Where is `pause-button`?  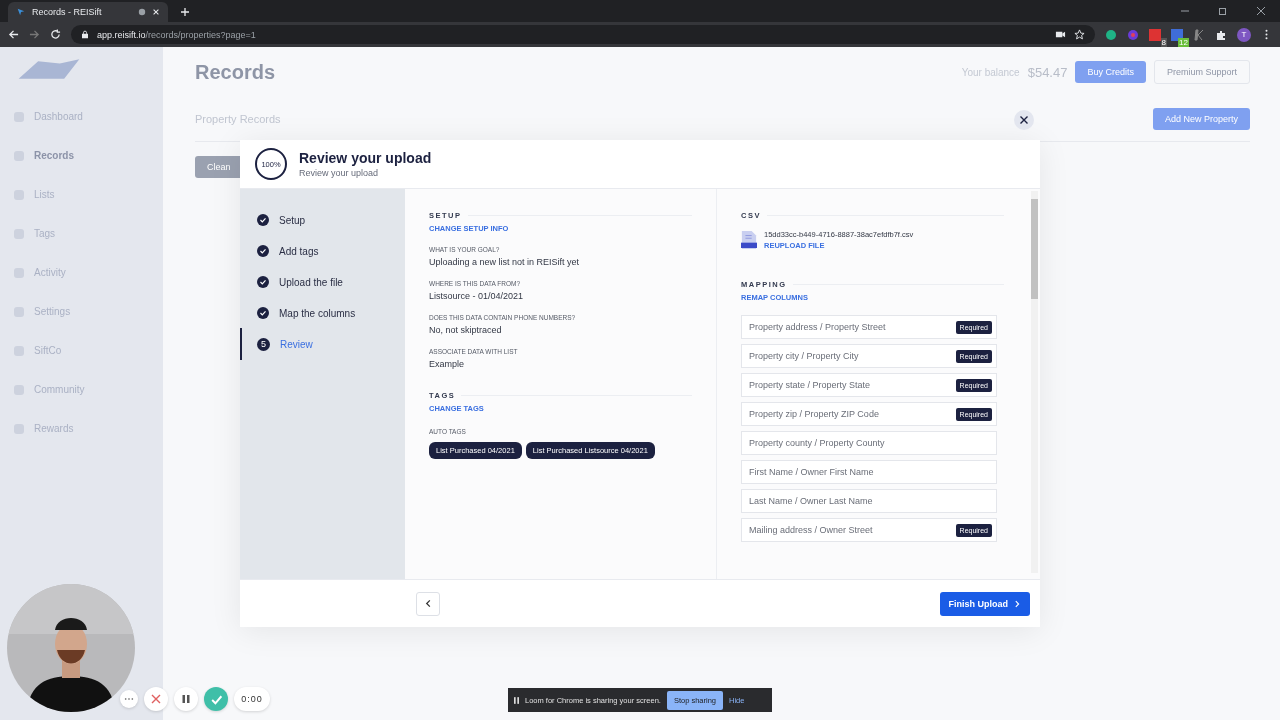 pause-button is located at coordinates (186, 699).